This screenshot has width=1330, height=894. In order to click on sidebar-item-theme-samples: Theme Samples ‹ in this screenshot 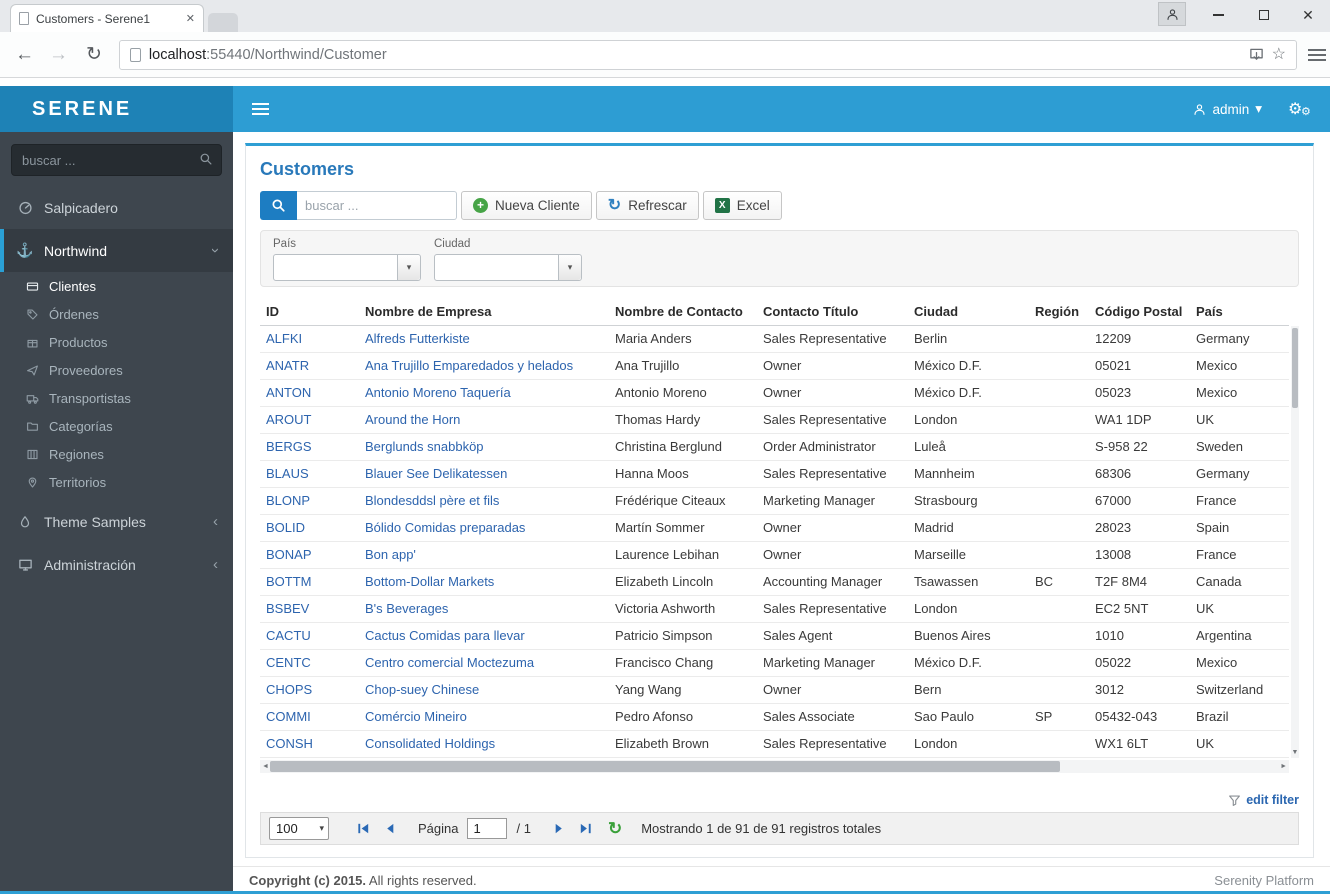, I will do `click(116, 521)`.